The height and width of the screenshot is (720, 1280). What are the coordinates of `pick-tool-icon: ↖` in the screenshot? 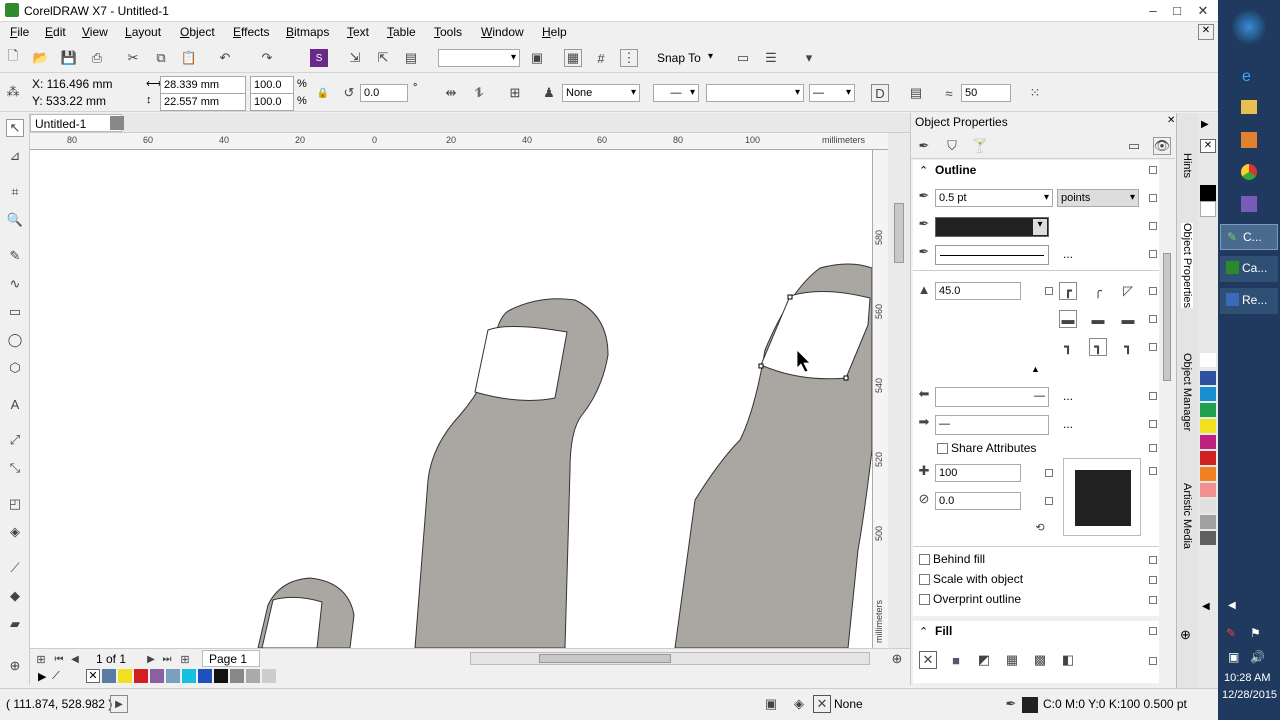 It's located at (15, 128).